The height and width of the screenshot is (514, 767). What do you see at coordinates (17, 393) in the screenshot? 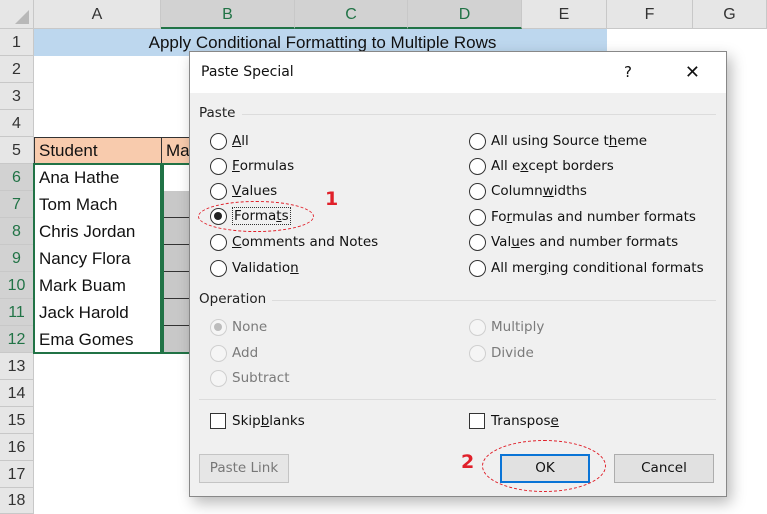
I see `row-header-14: 14` at bounding box center [17, 393].